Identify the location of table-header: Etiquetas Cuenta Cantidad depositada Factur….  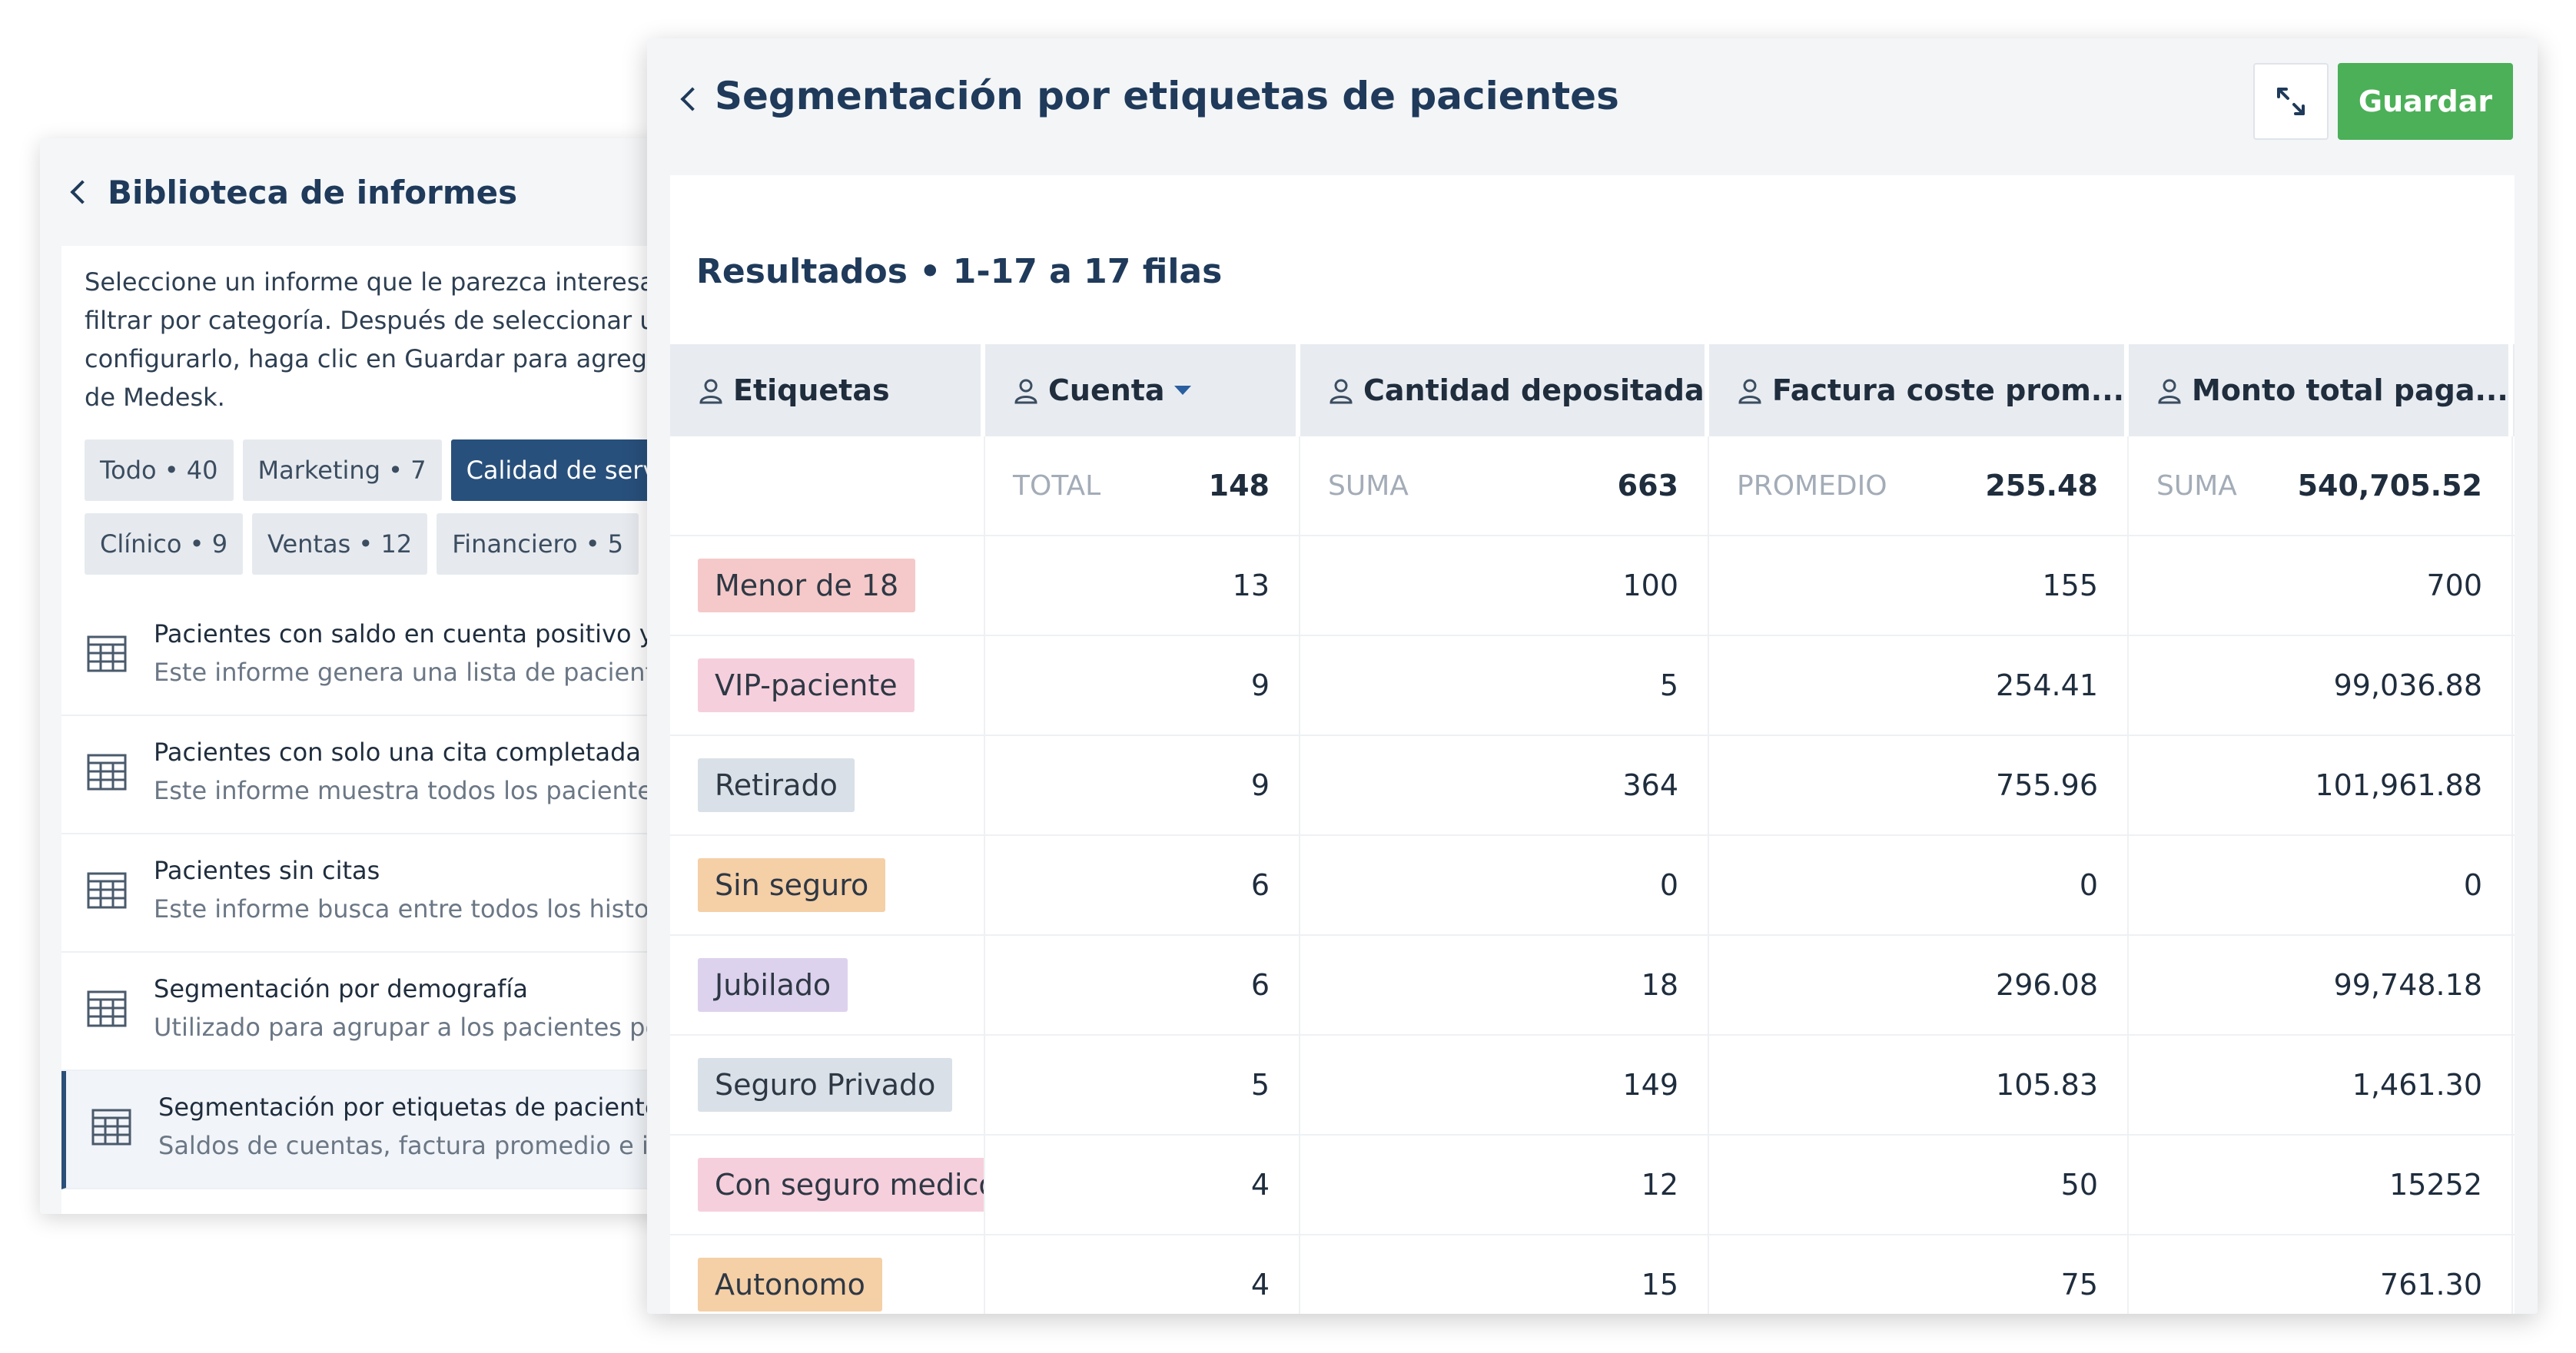
(1593, 390).